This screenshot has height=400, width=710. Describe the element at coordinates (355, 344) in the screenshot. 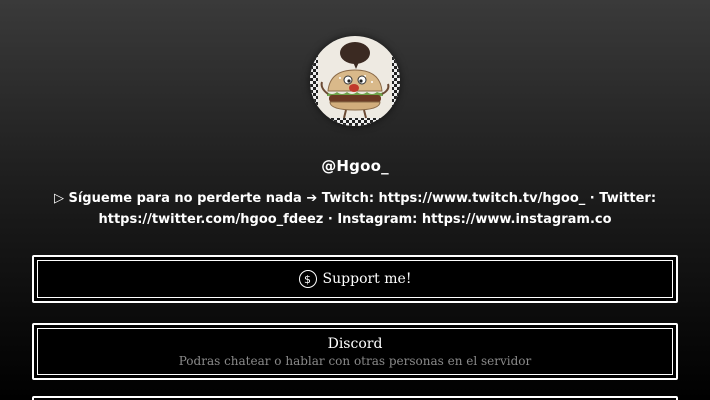

I see `link-title: Discord` at that location.